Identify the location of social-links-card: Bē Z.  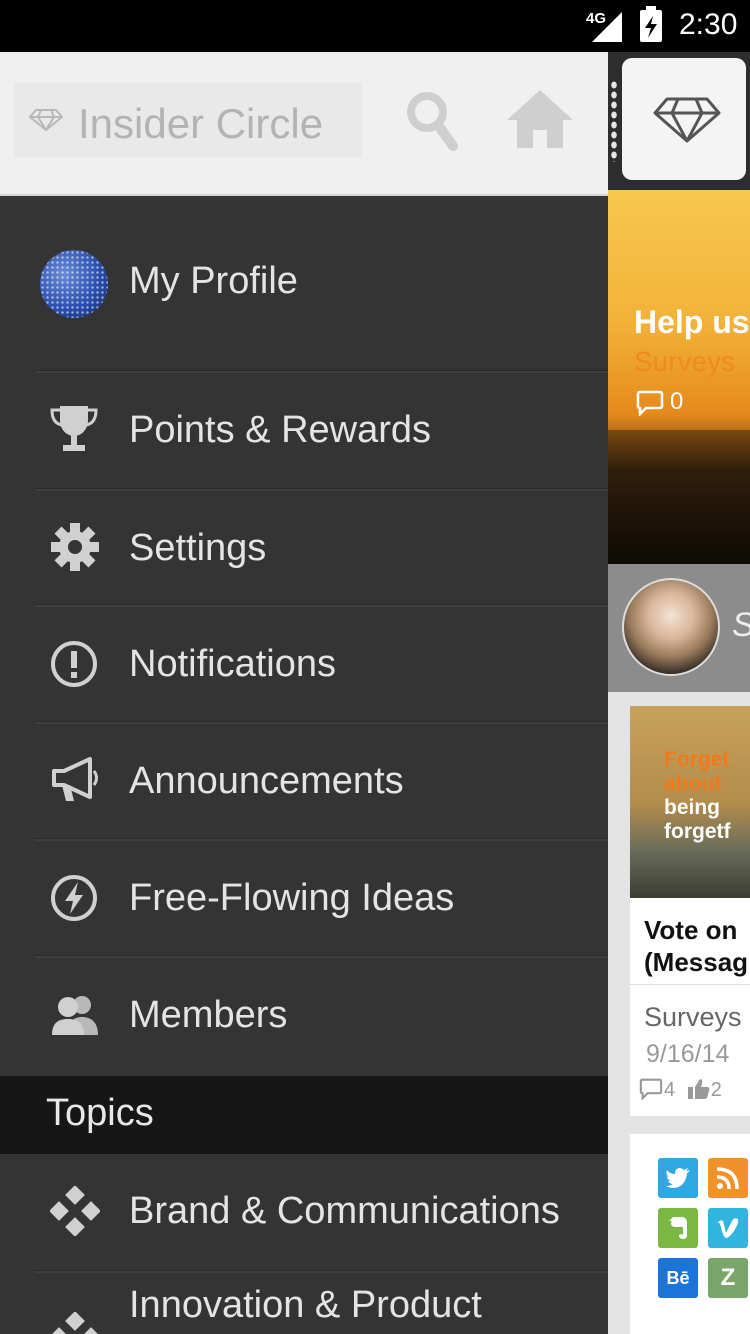
(690, 1234).